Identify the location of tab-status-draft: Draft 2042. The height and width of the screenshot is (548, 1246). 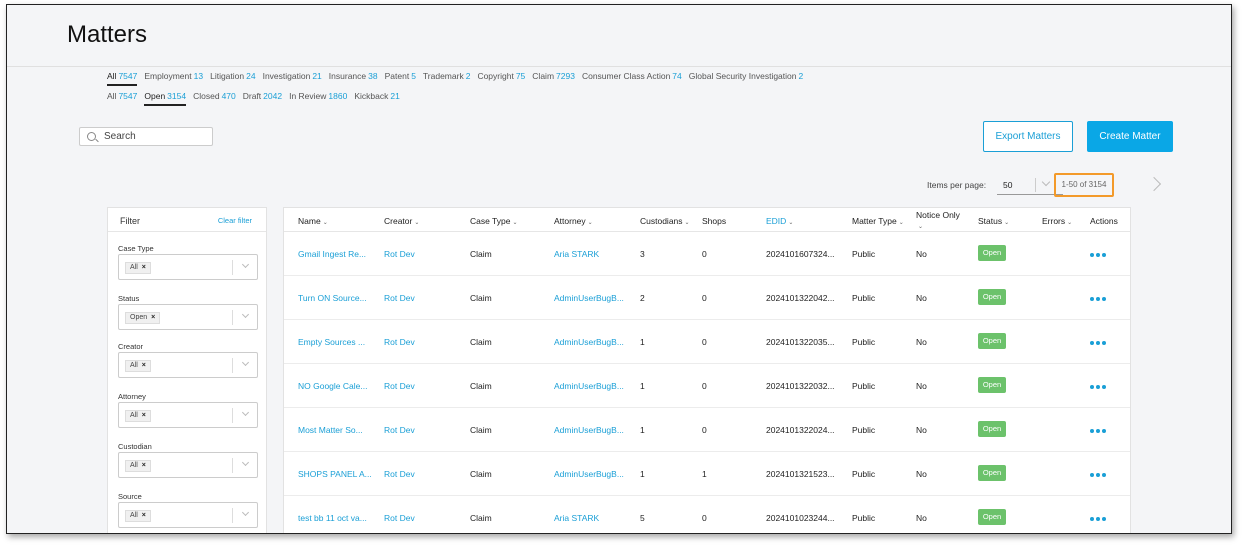
(262, 97).